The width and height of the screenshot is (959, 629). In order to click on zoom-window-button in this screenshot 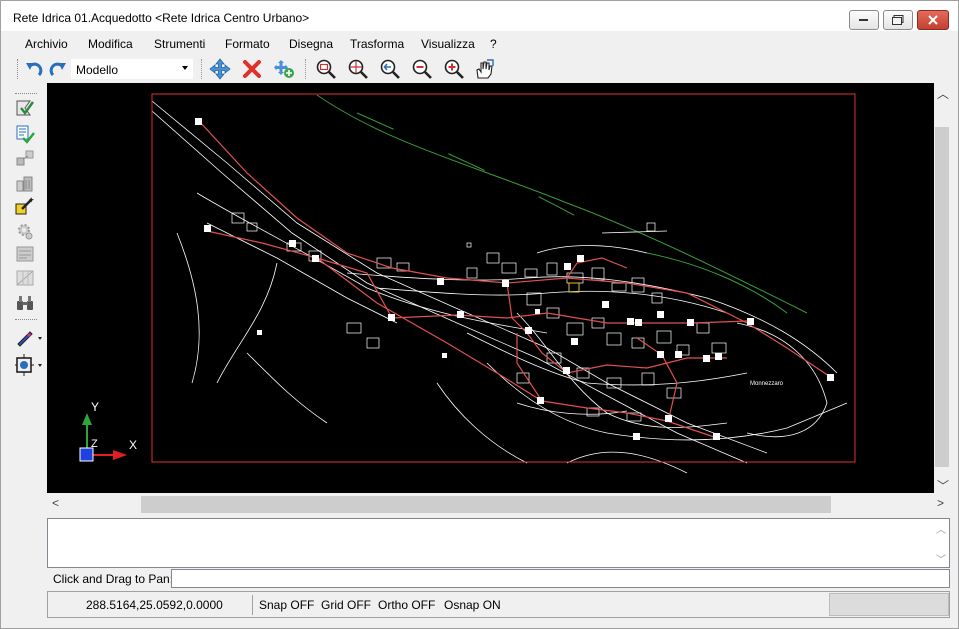, I will do `click(326, 69)`.